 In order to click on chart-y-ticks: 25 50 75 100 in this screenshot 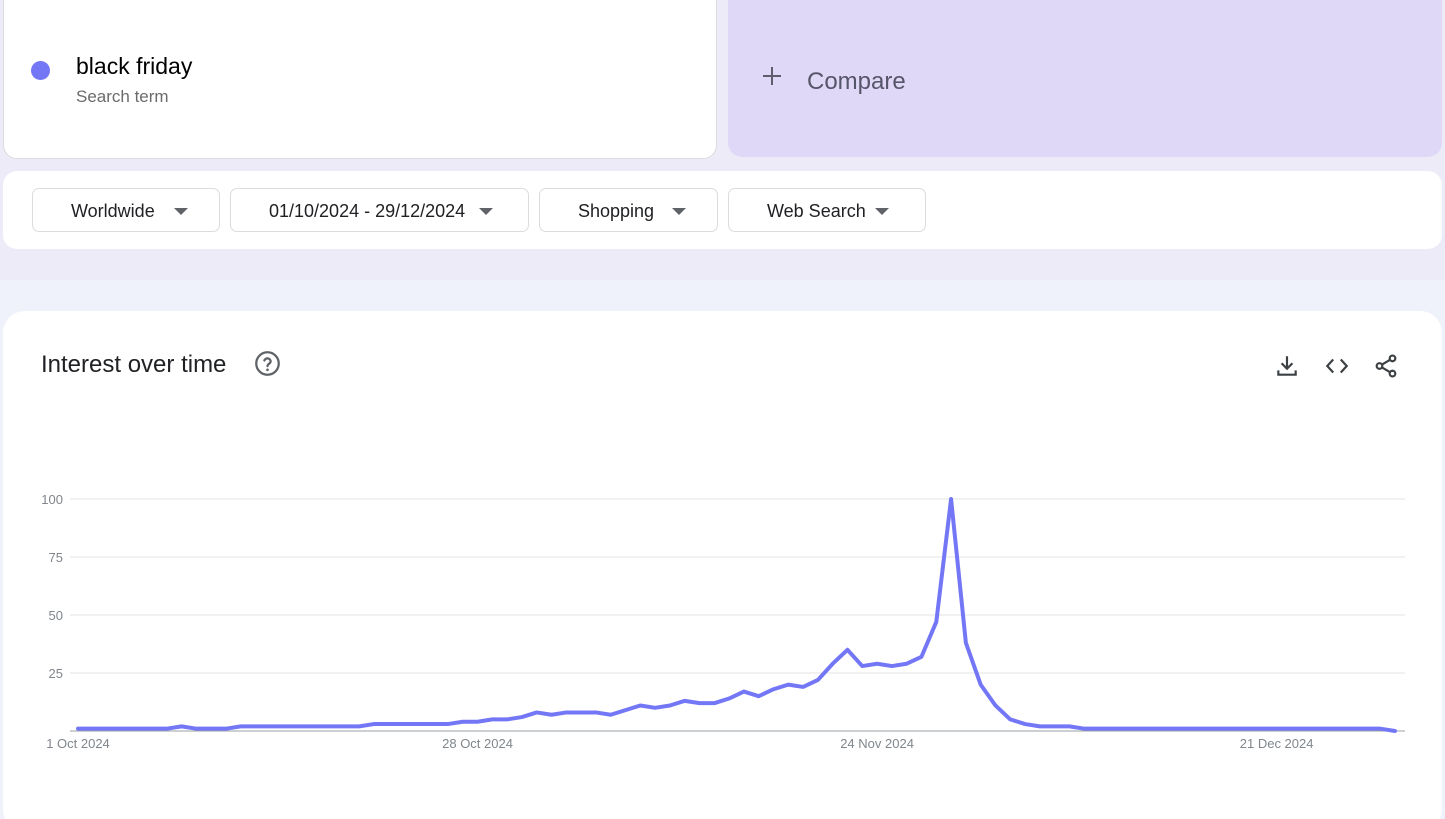, I will do `click(52, 586)`.